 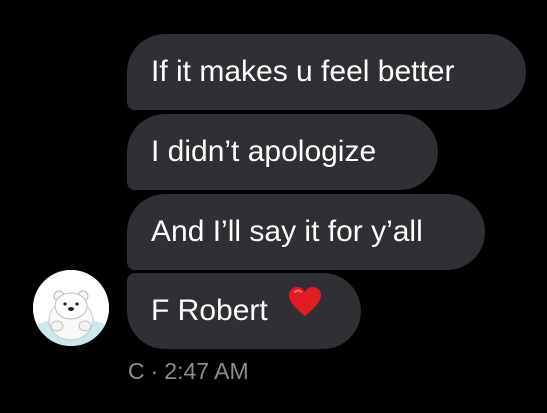 I want to click on polar-bear-avatar-icon, so click(x=71, y=308).